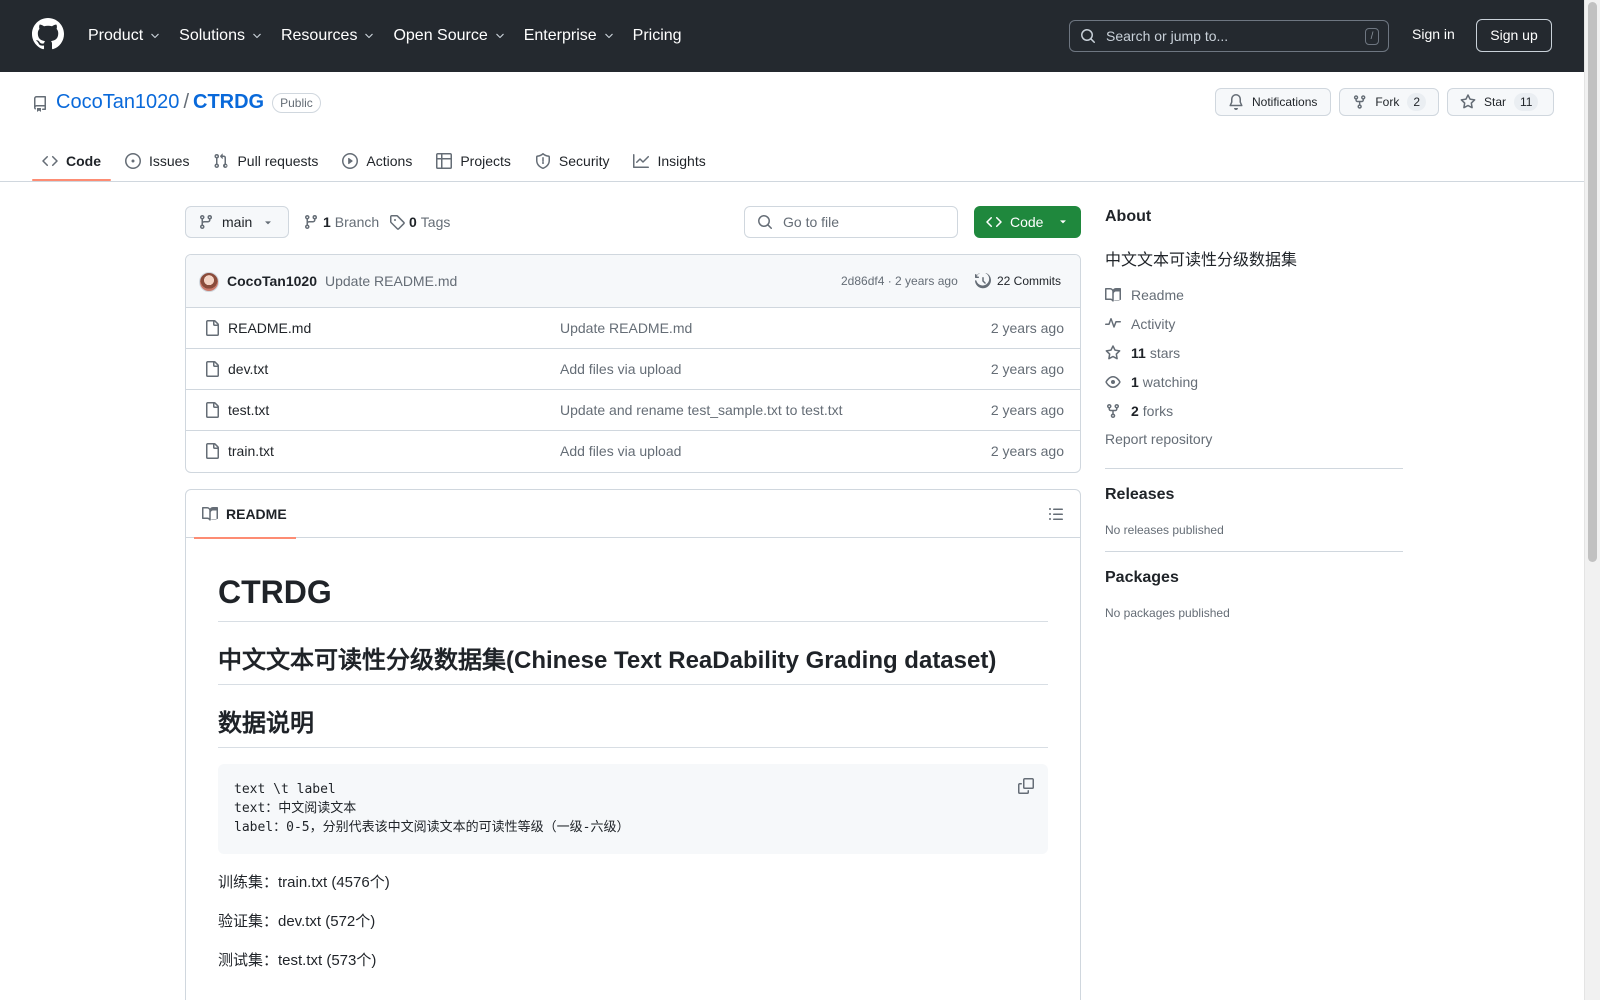 The height and width of the screenshot is (1000, 1600). I want to click on nav-product: Product, so click(129, 36).